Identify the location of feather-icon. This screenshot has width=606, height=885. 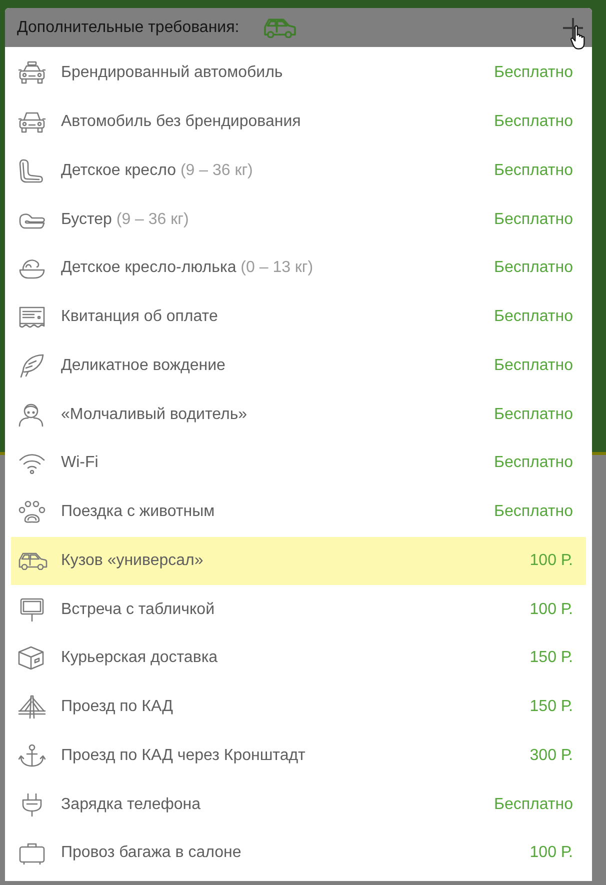
(31, 366).